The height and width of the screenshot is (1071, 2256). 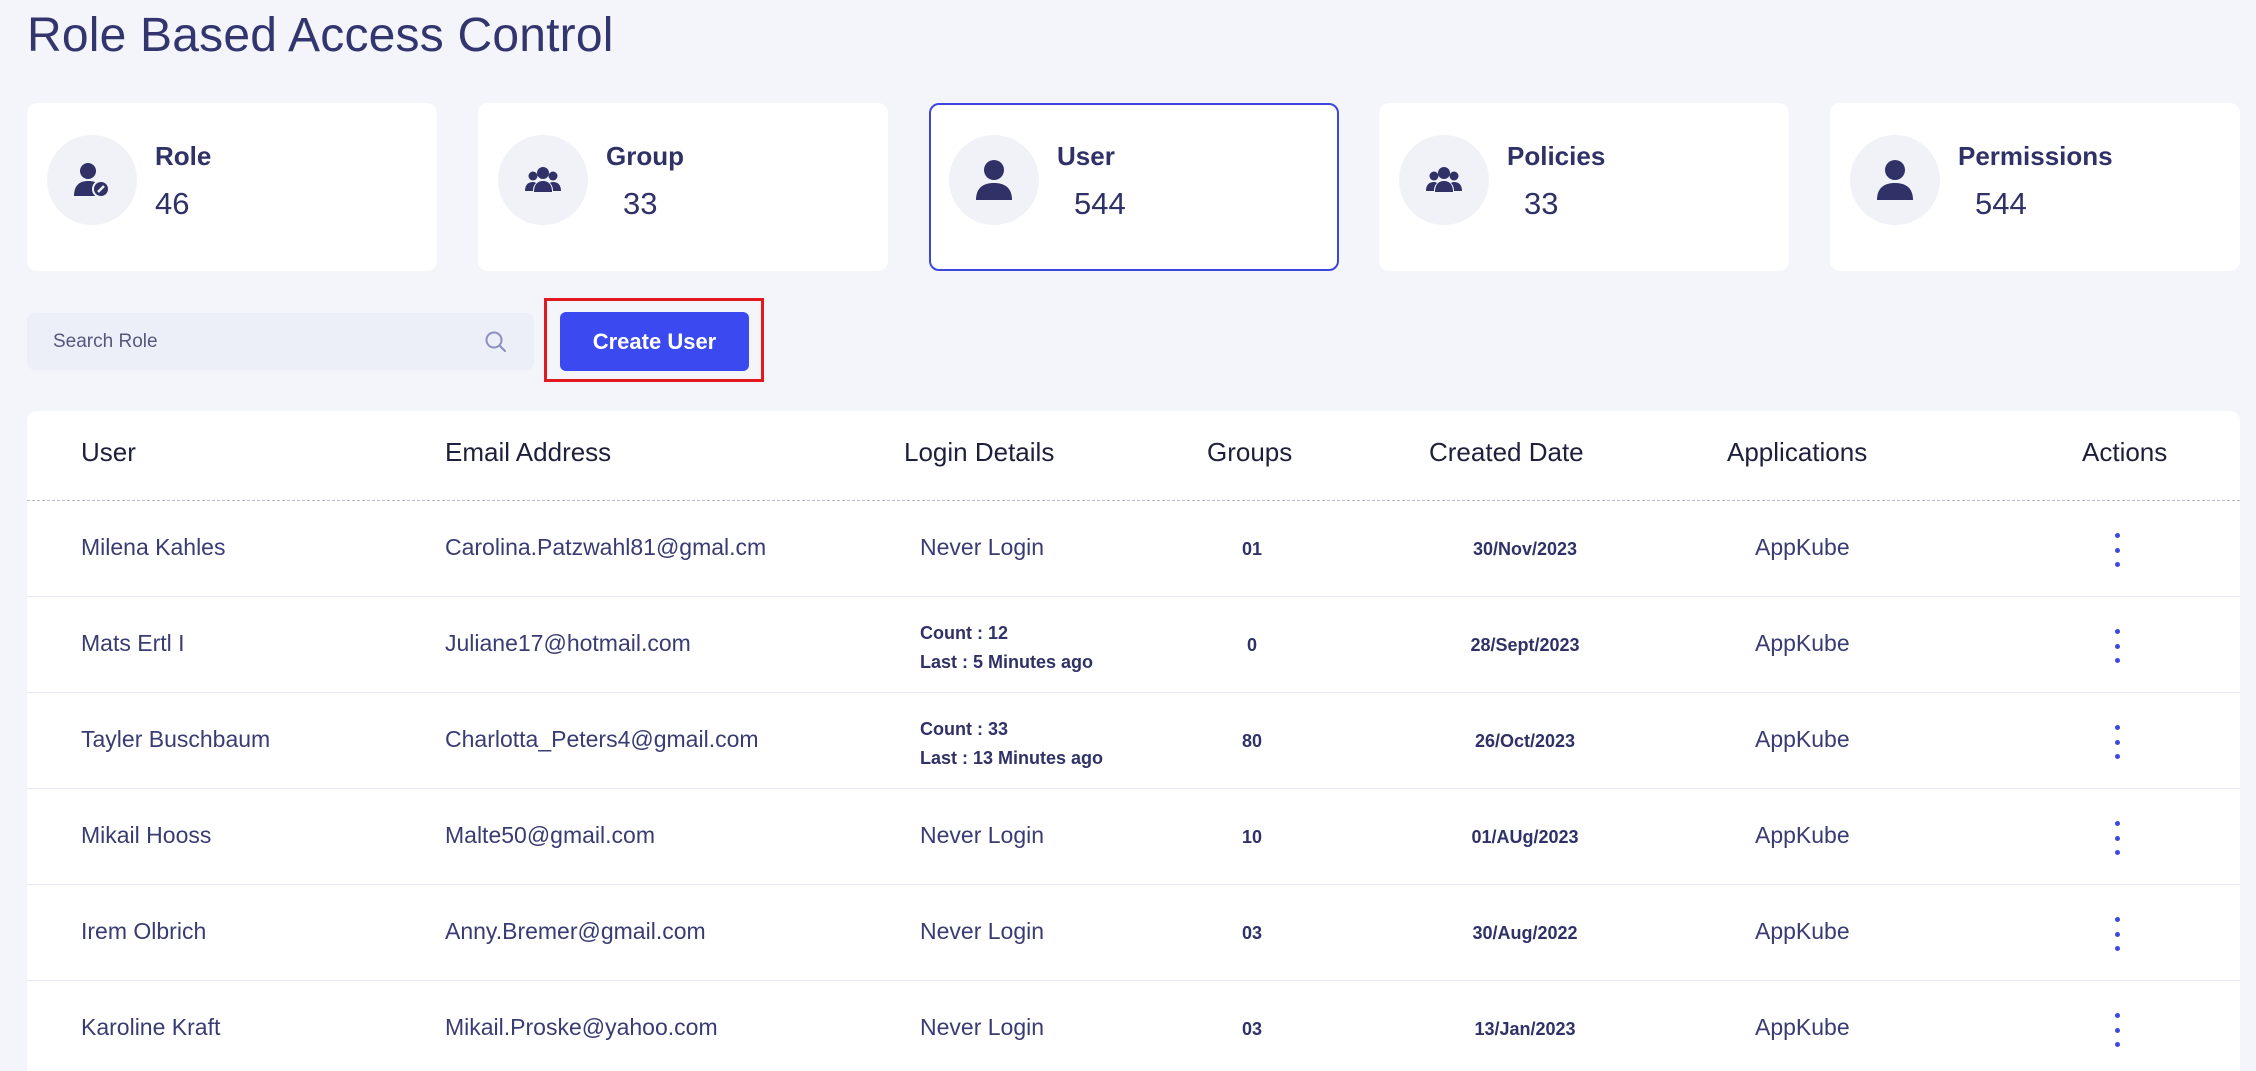 I want to click on created-date: 28/Sept/2023, so click(x=1525, y=645).